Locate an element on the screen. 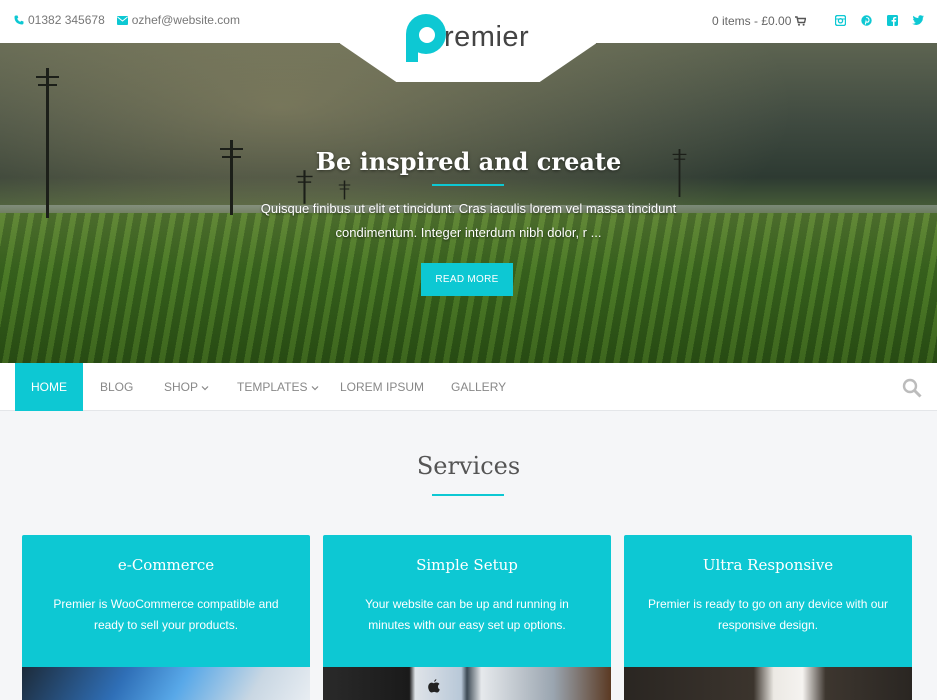  phone-icon is located at coordinates (19, 20).